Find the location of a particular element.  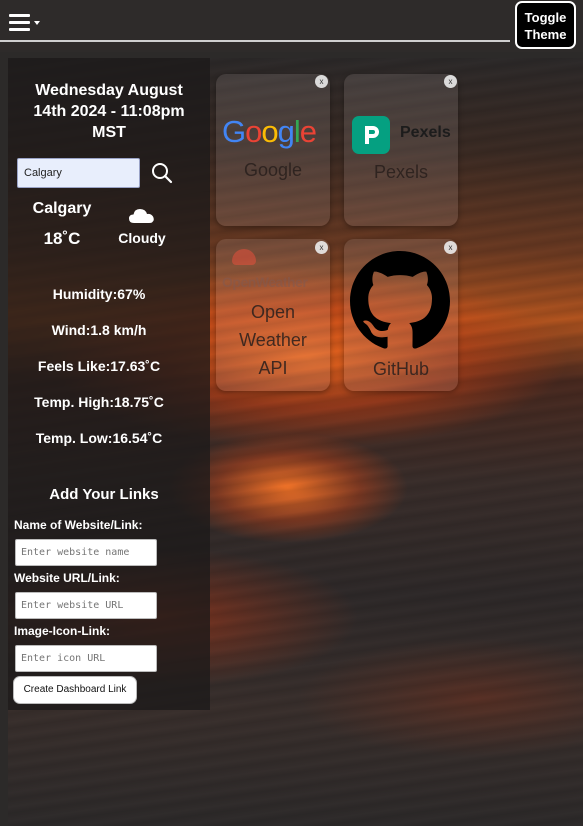

hamburger-menu-button is located at coordinates (26, 23).